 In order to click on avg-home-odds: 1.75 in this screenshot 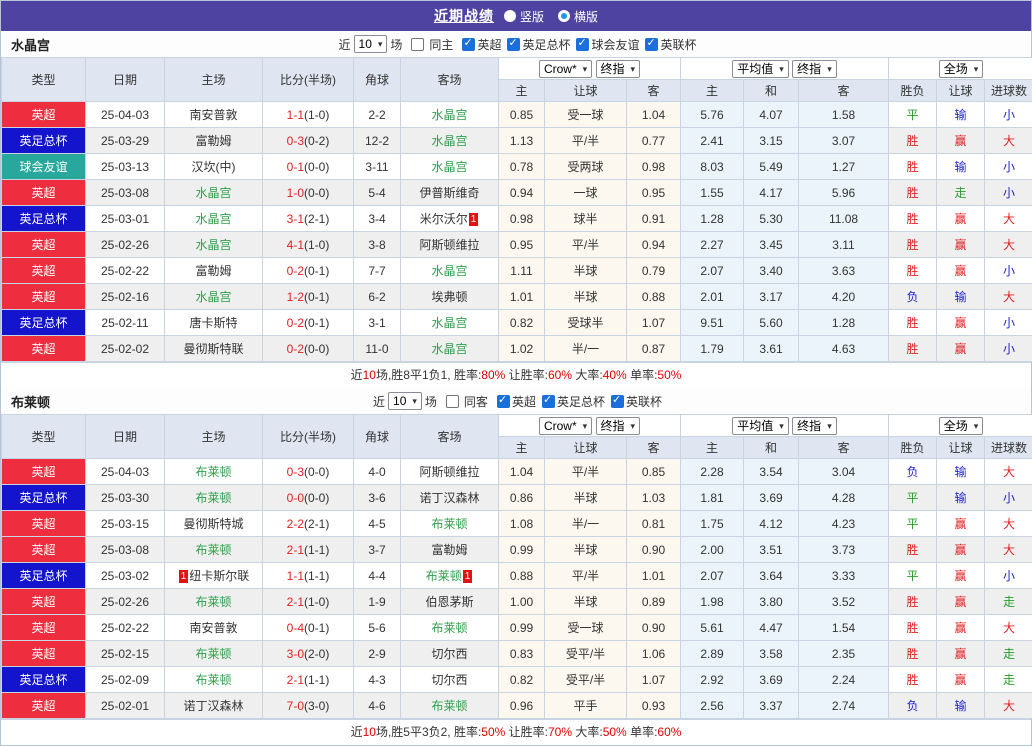, I will do `click(712, 524)`.